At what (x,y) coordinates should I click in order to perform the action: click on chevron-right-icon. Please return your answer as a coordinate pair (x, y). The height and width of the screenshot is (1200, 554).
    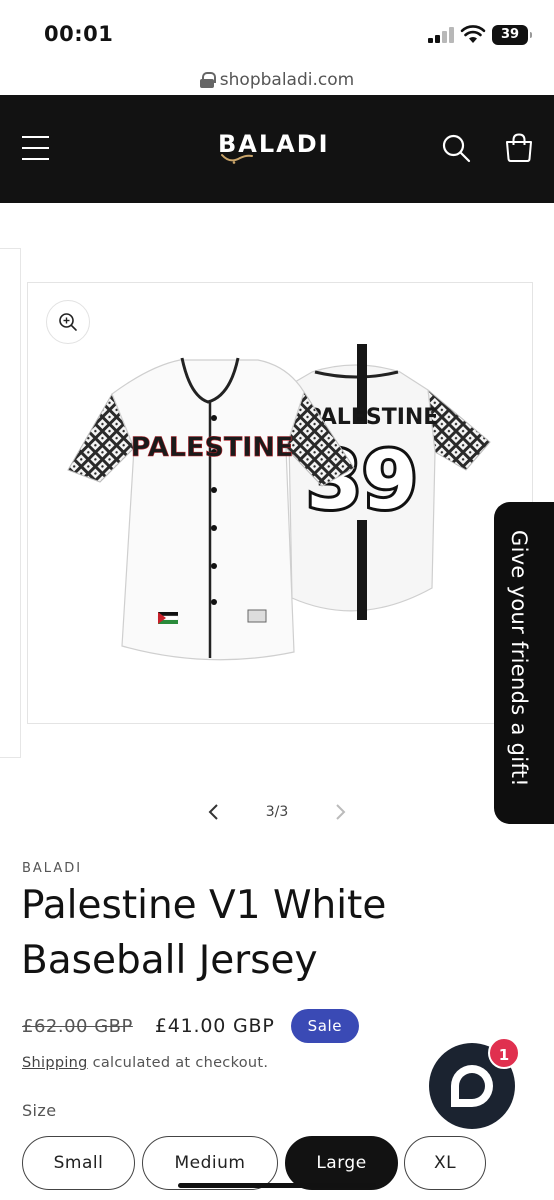
    Looking at the image, I should click on (340, 812).